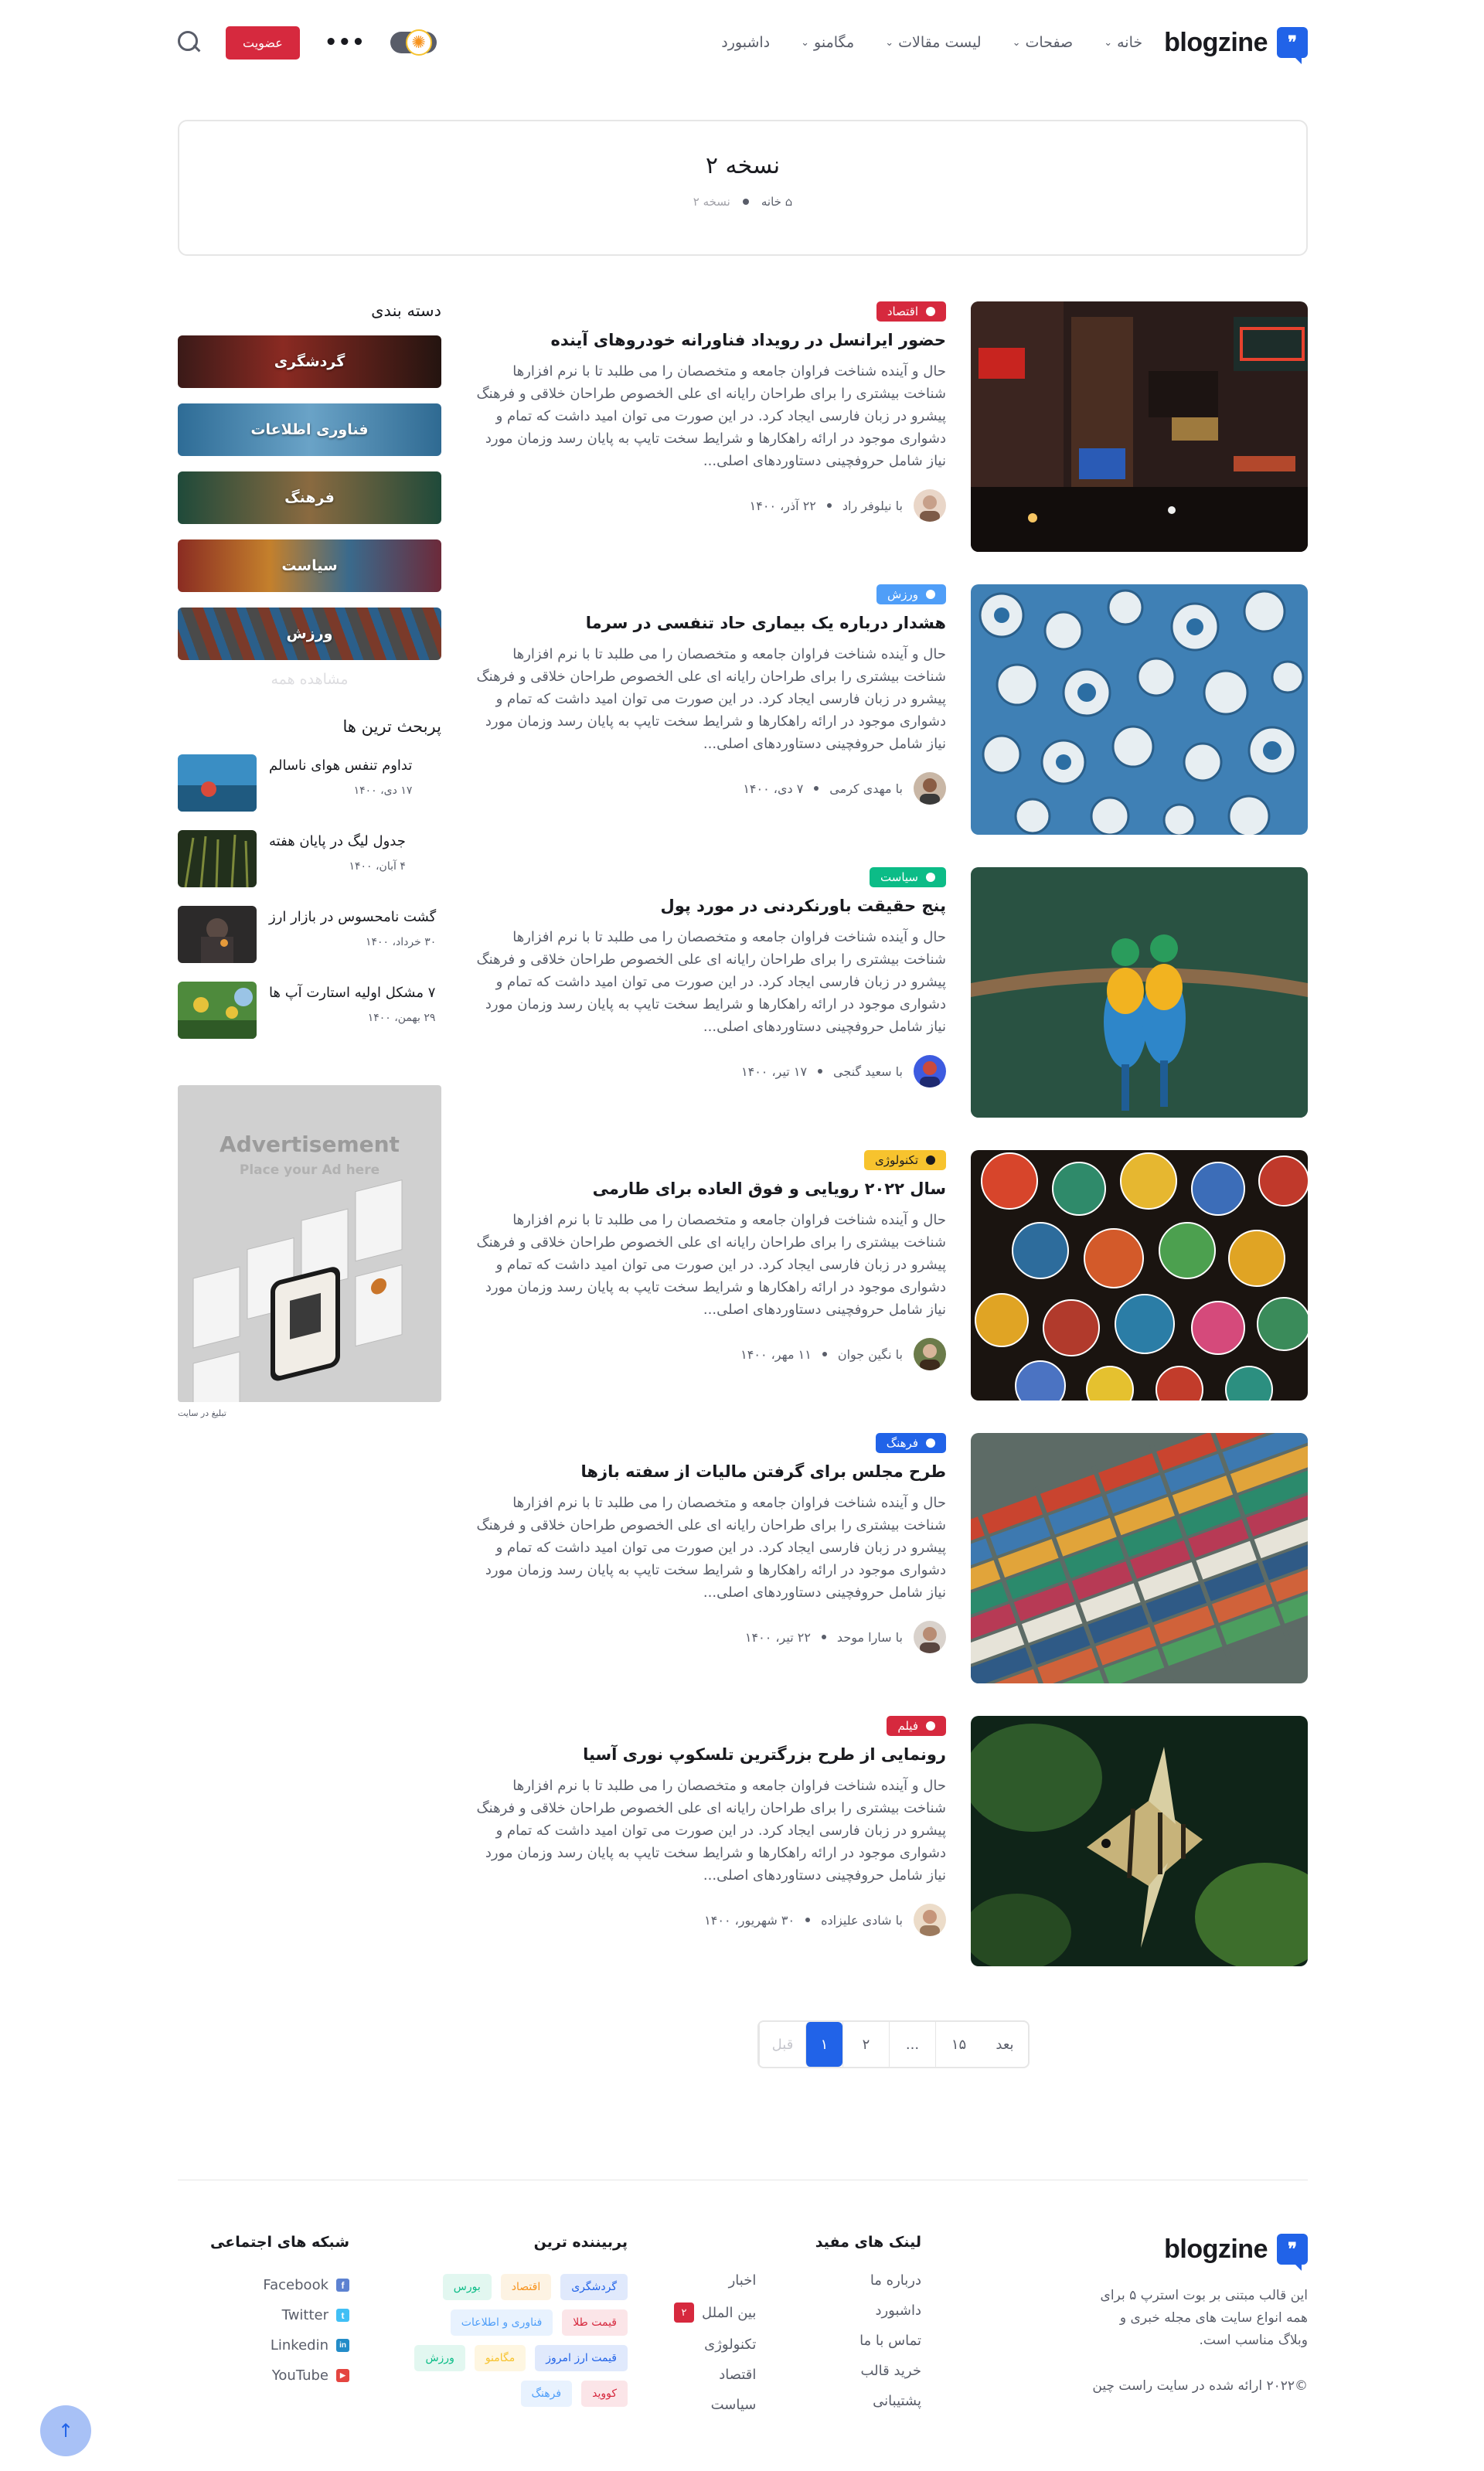 This screenshot has width=1484, height=2471. Describe the element at coordinates (309, 497) in the screenshot. I see `category-tile-culture: فرهنگ` at that location.